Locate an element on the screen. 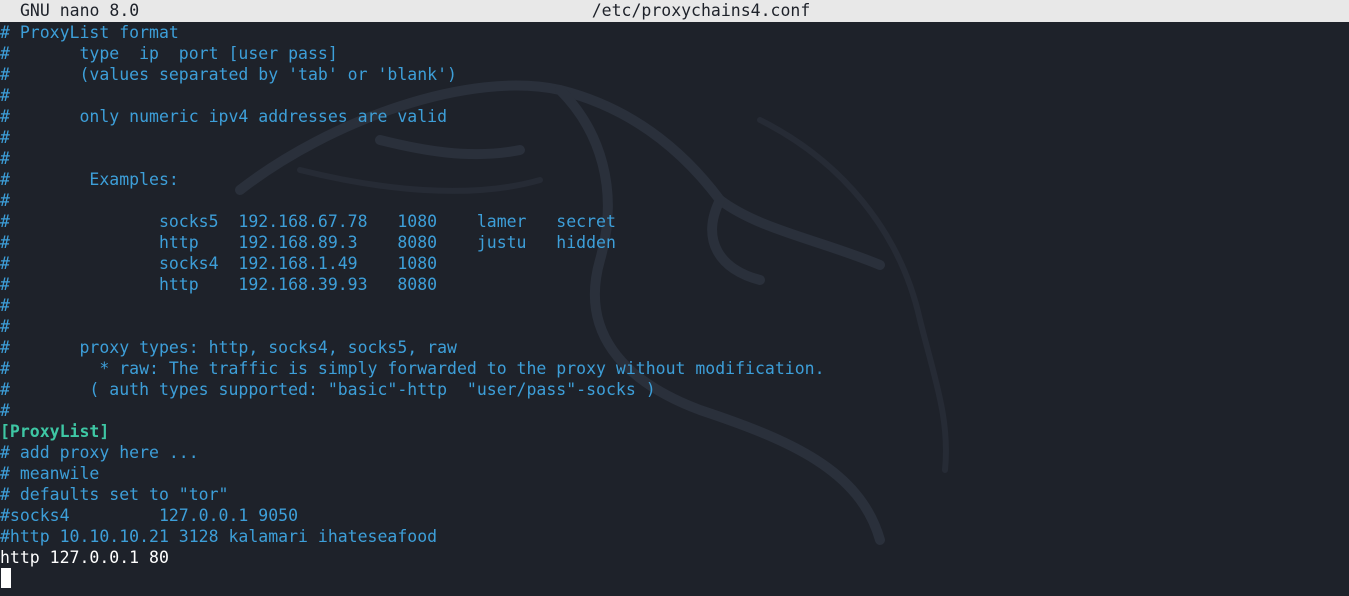 The width and height of the screenshot is (1349, 596). editor-line: # type ip port [user pass] is located at coordinates (674, 53).